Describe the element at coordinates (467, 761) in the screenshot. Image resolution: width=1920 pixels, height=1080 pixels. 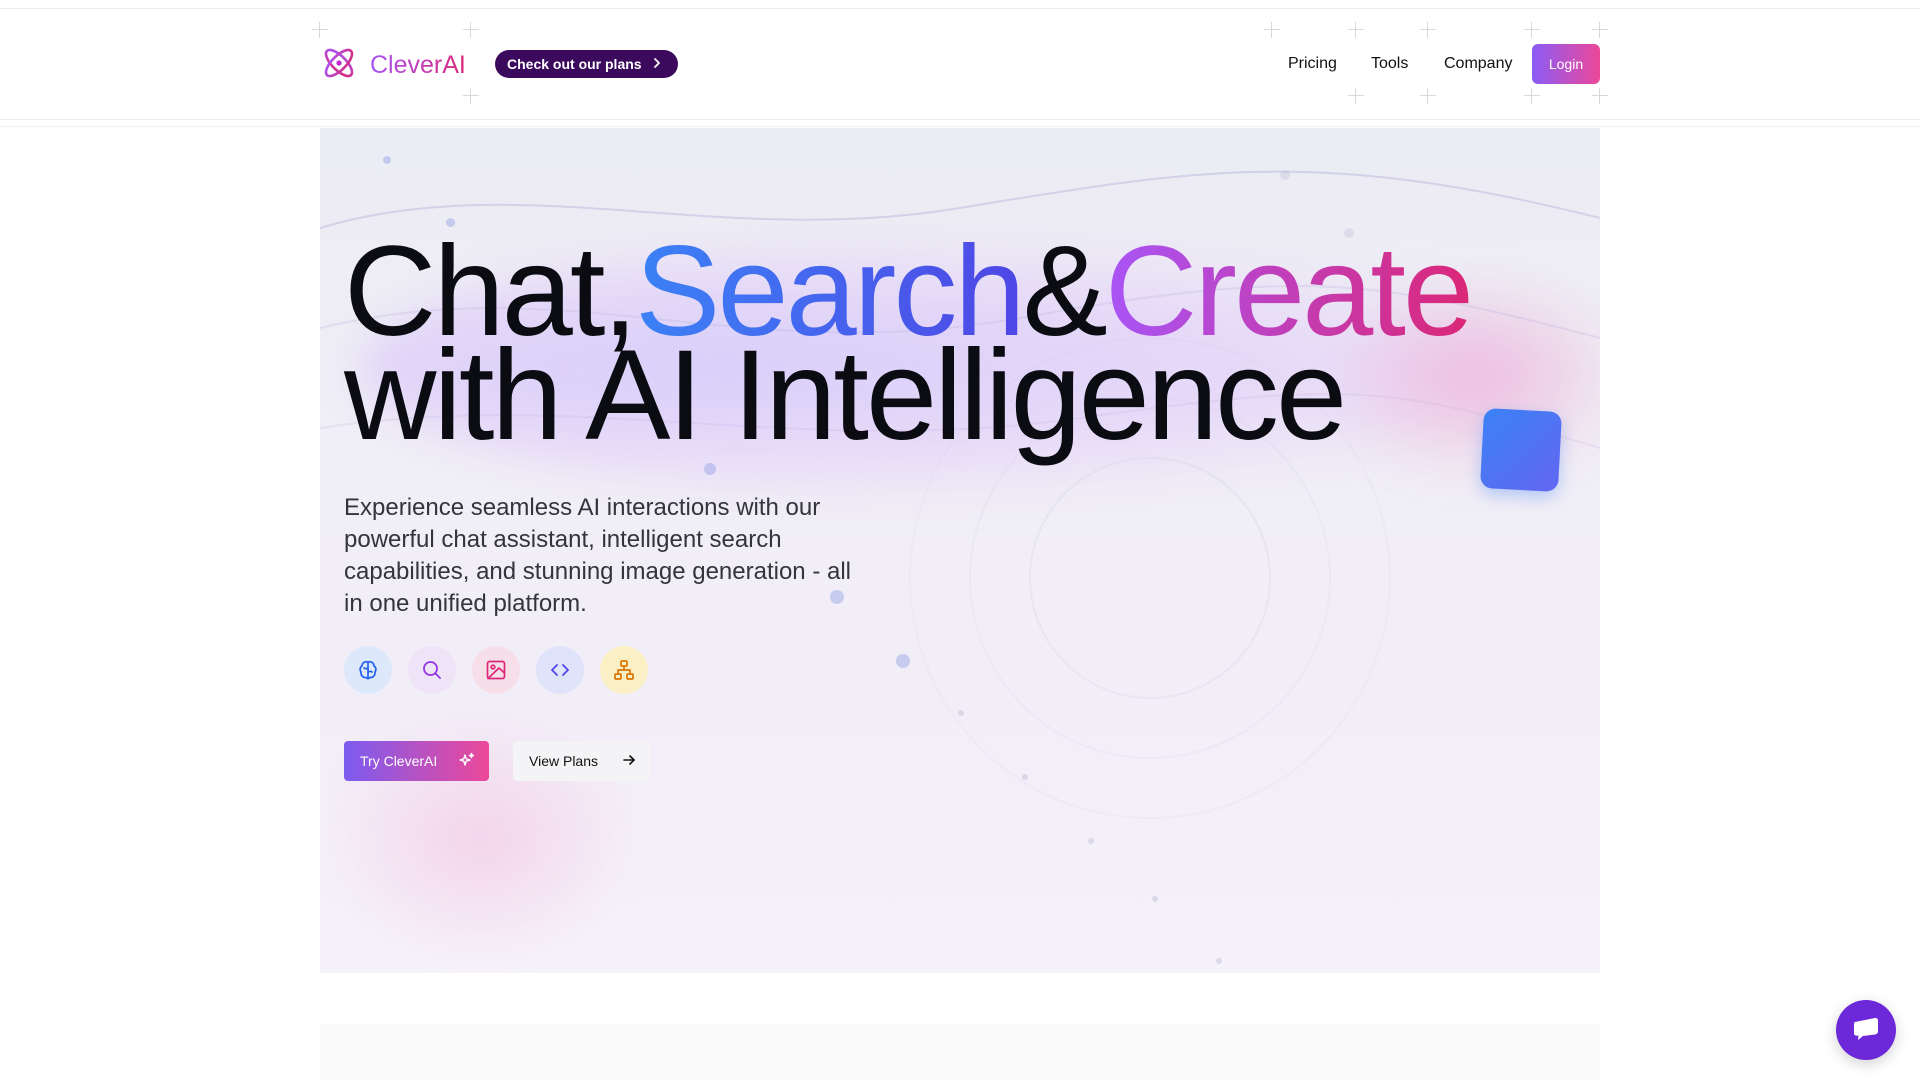
I see `sparkles-icon` at that location.